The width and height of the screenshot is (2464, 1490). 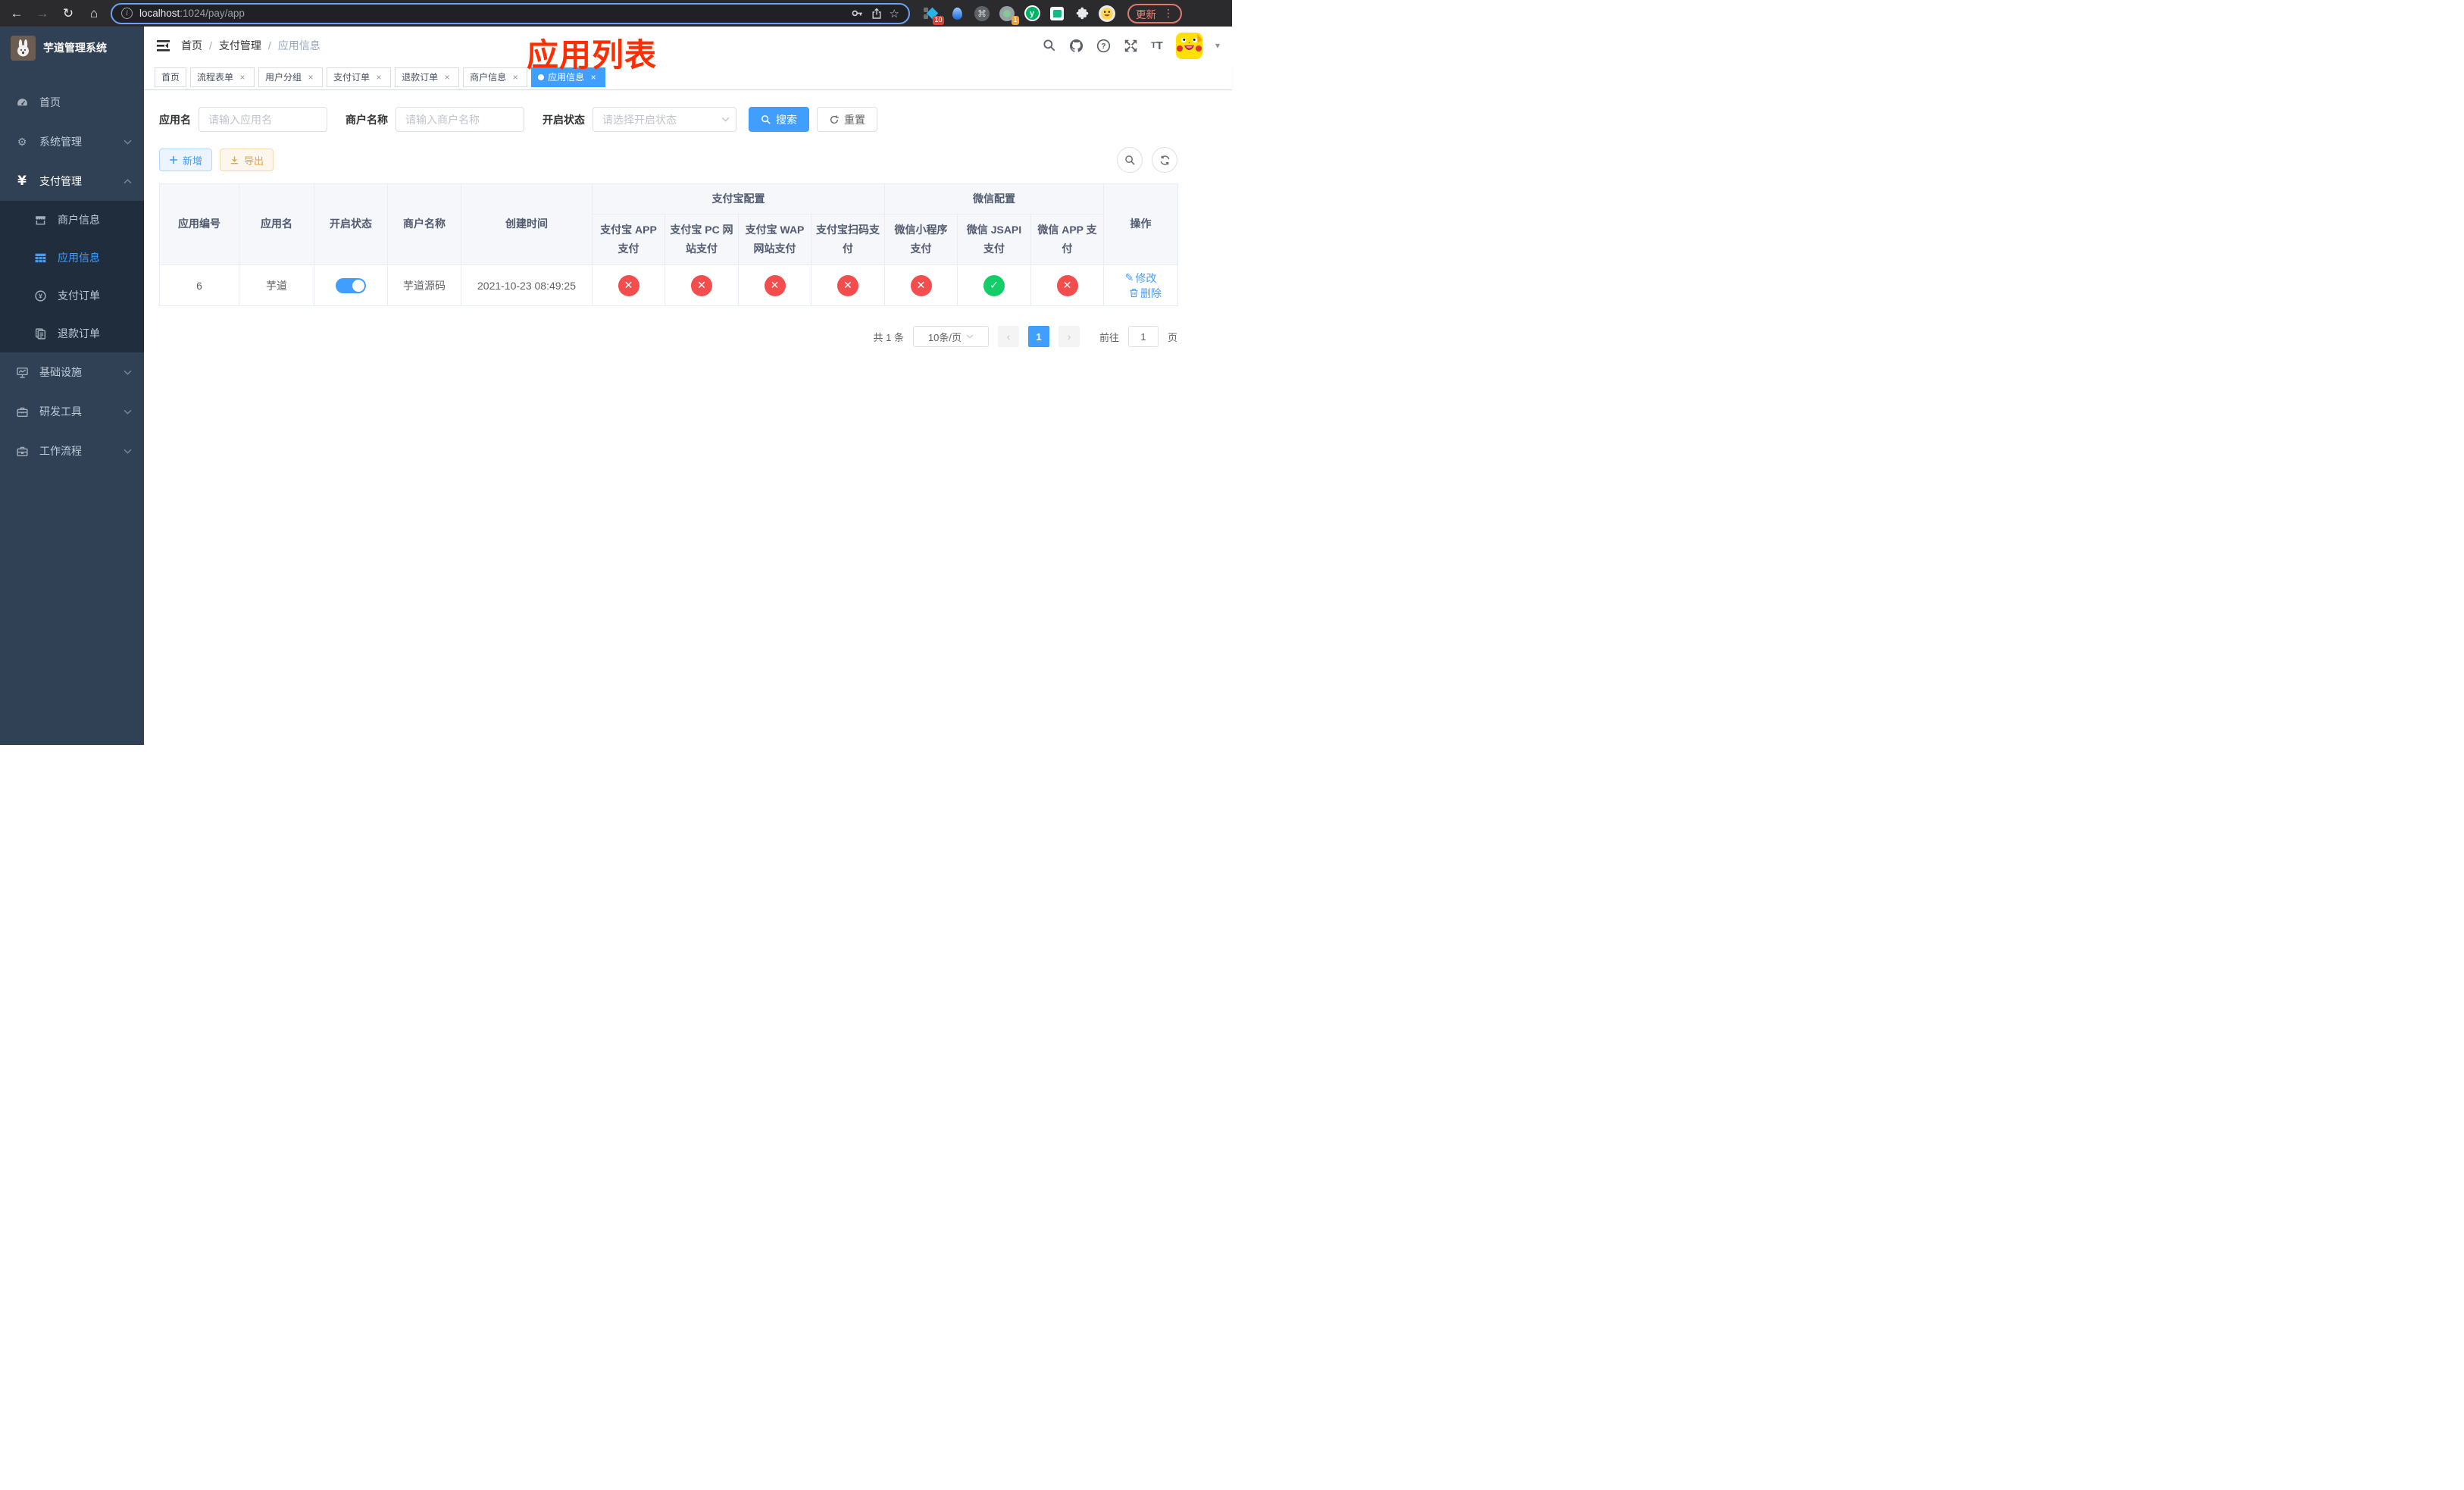 I want to click on browser-forward-icon: →, so click(x=42, y=14).